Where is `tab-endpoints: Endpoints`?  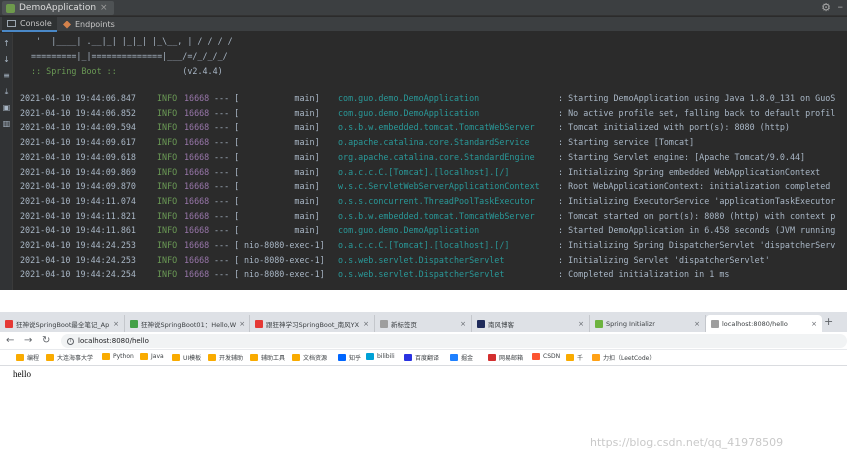
tab-endpoints: Endpoints is located at coordinates (89, 24).